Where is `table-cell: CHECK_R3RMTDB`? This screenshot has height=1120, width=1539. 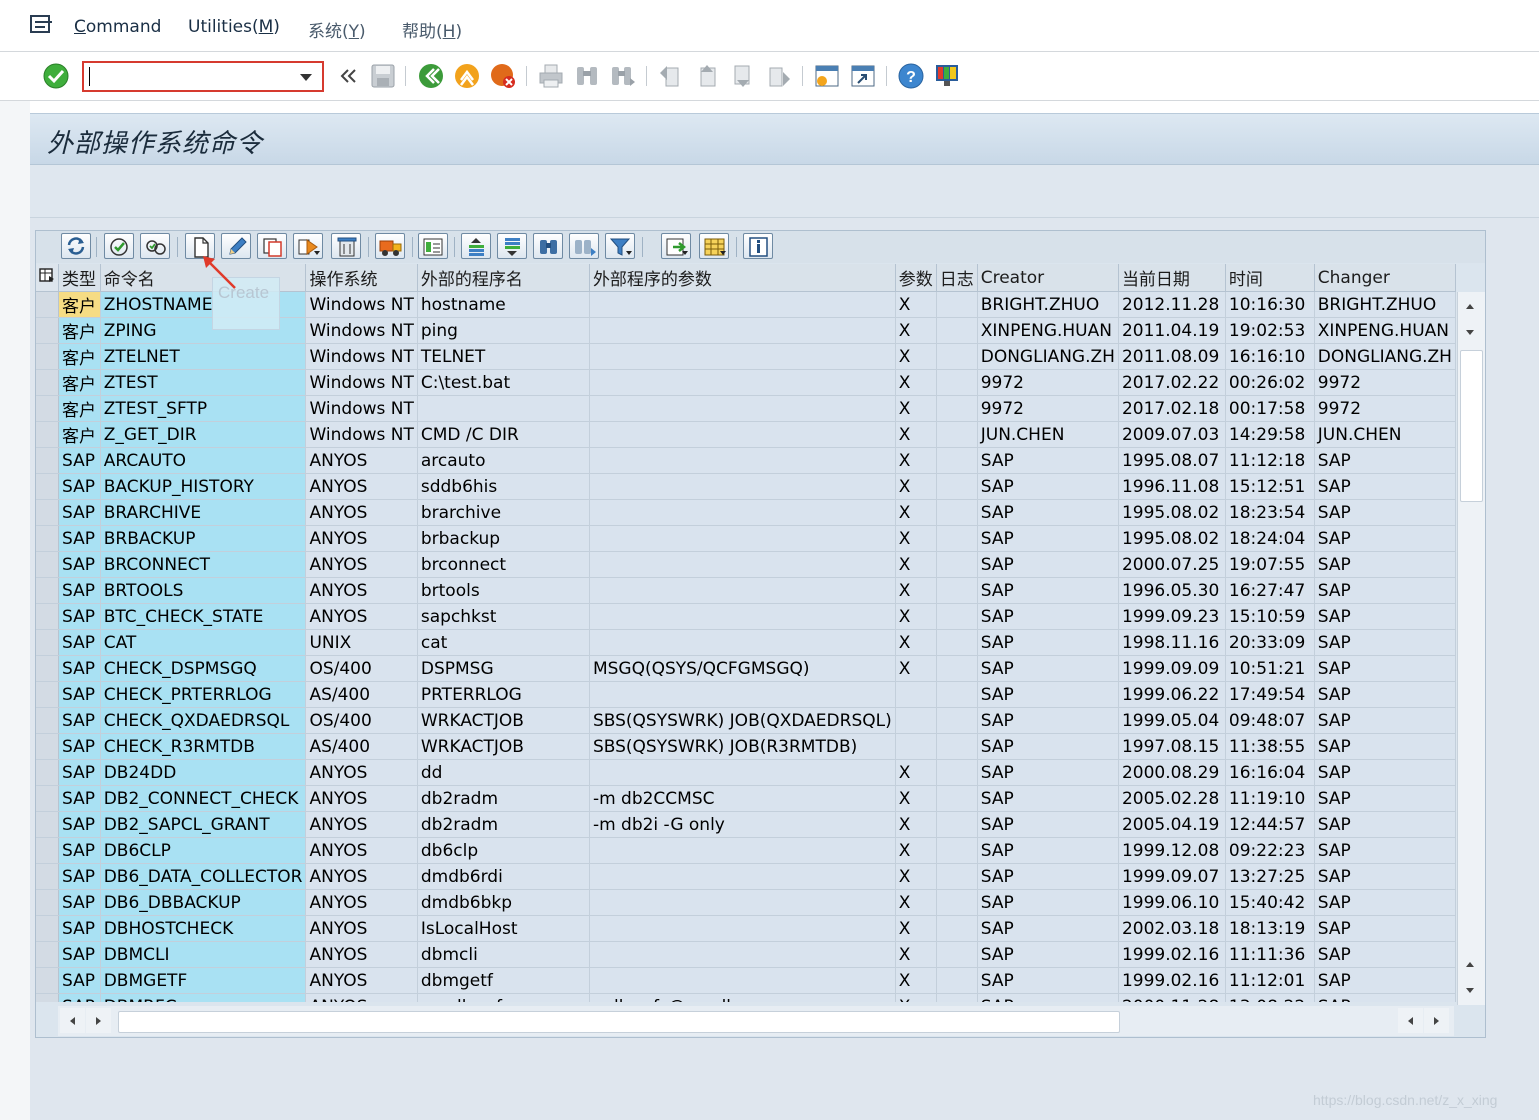 table-cell: CHECK_R3RMTDB is located at coordinates (203, 746).